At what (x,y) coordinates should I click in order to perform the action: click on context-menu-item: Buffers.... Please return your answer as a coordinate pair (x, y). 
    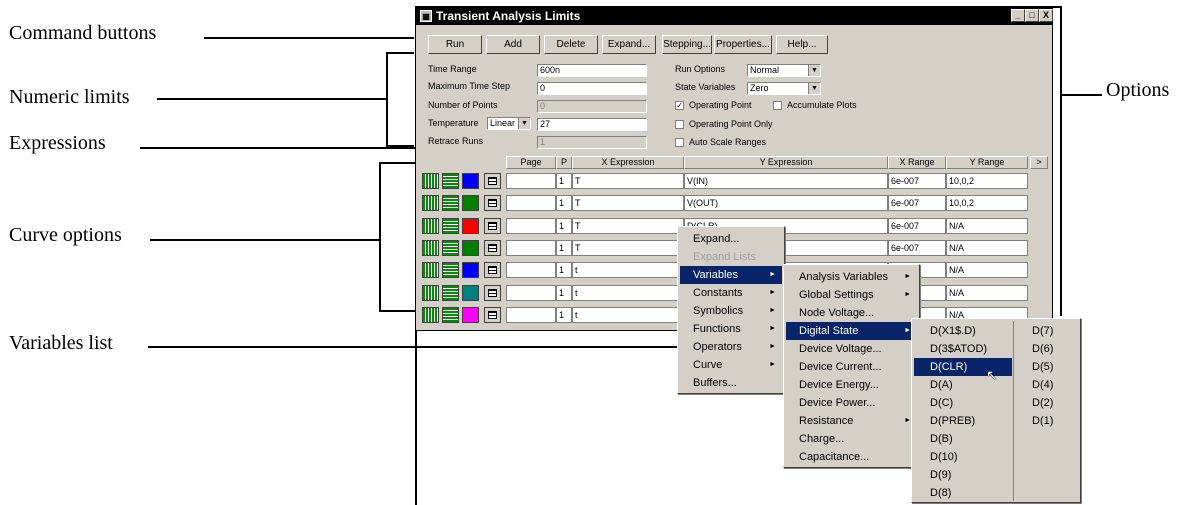
    Looking at the image, I should click on (731, 383).